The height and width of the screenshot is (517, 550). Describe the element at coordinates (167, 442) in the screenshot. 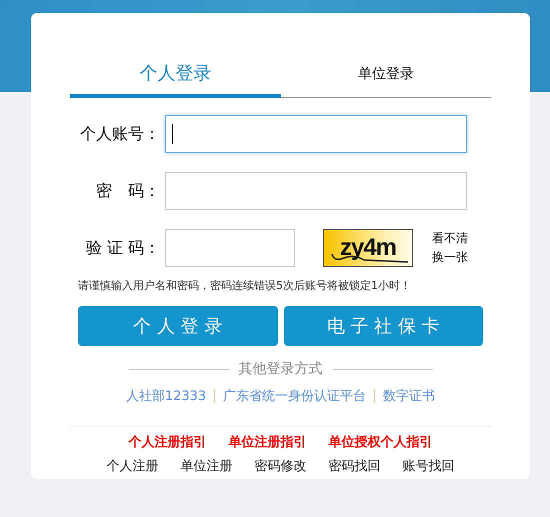

I see `guide-link: 个人注册指引` at that location.